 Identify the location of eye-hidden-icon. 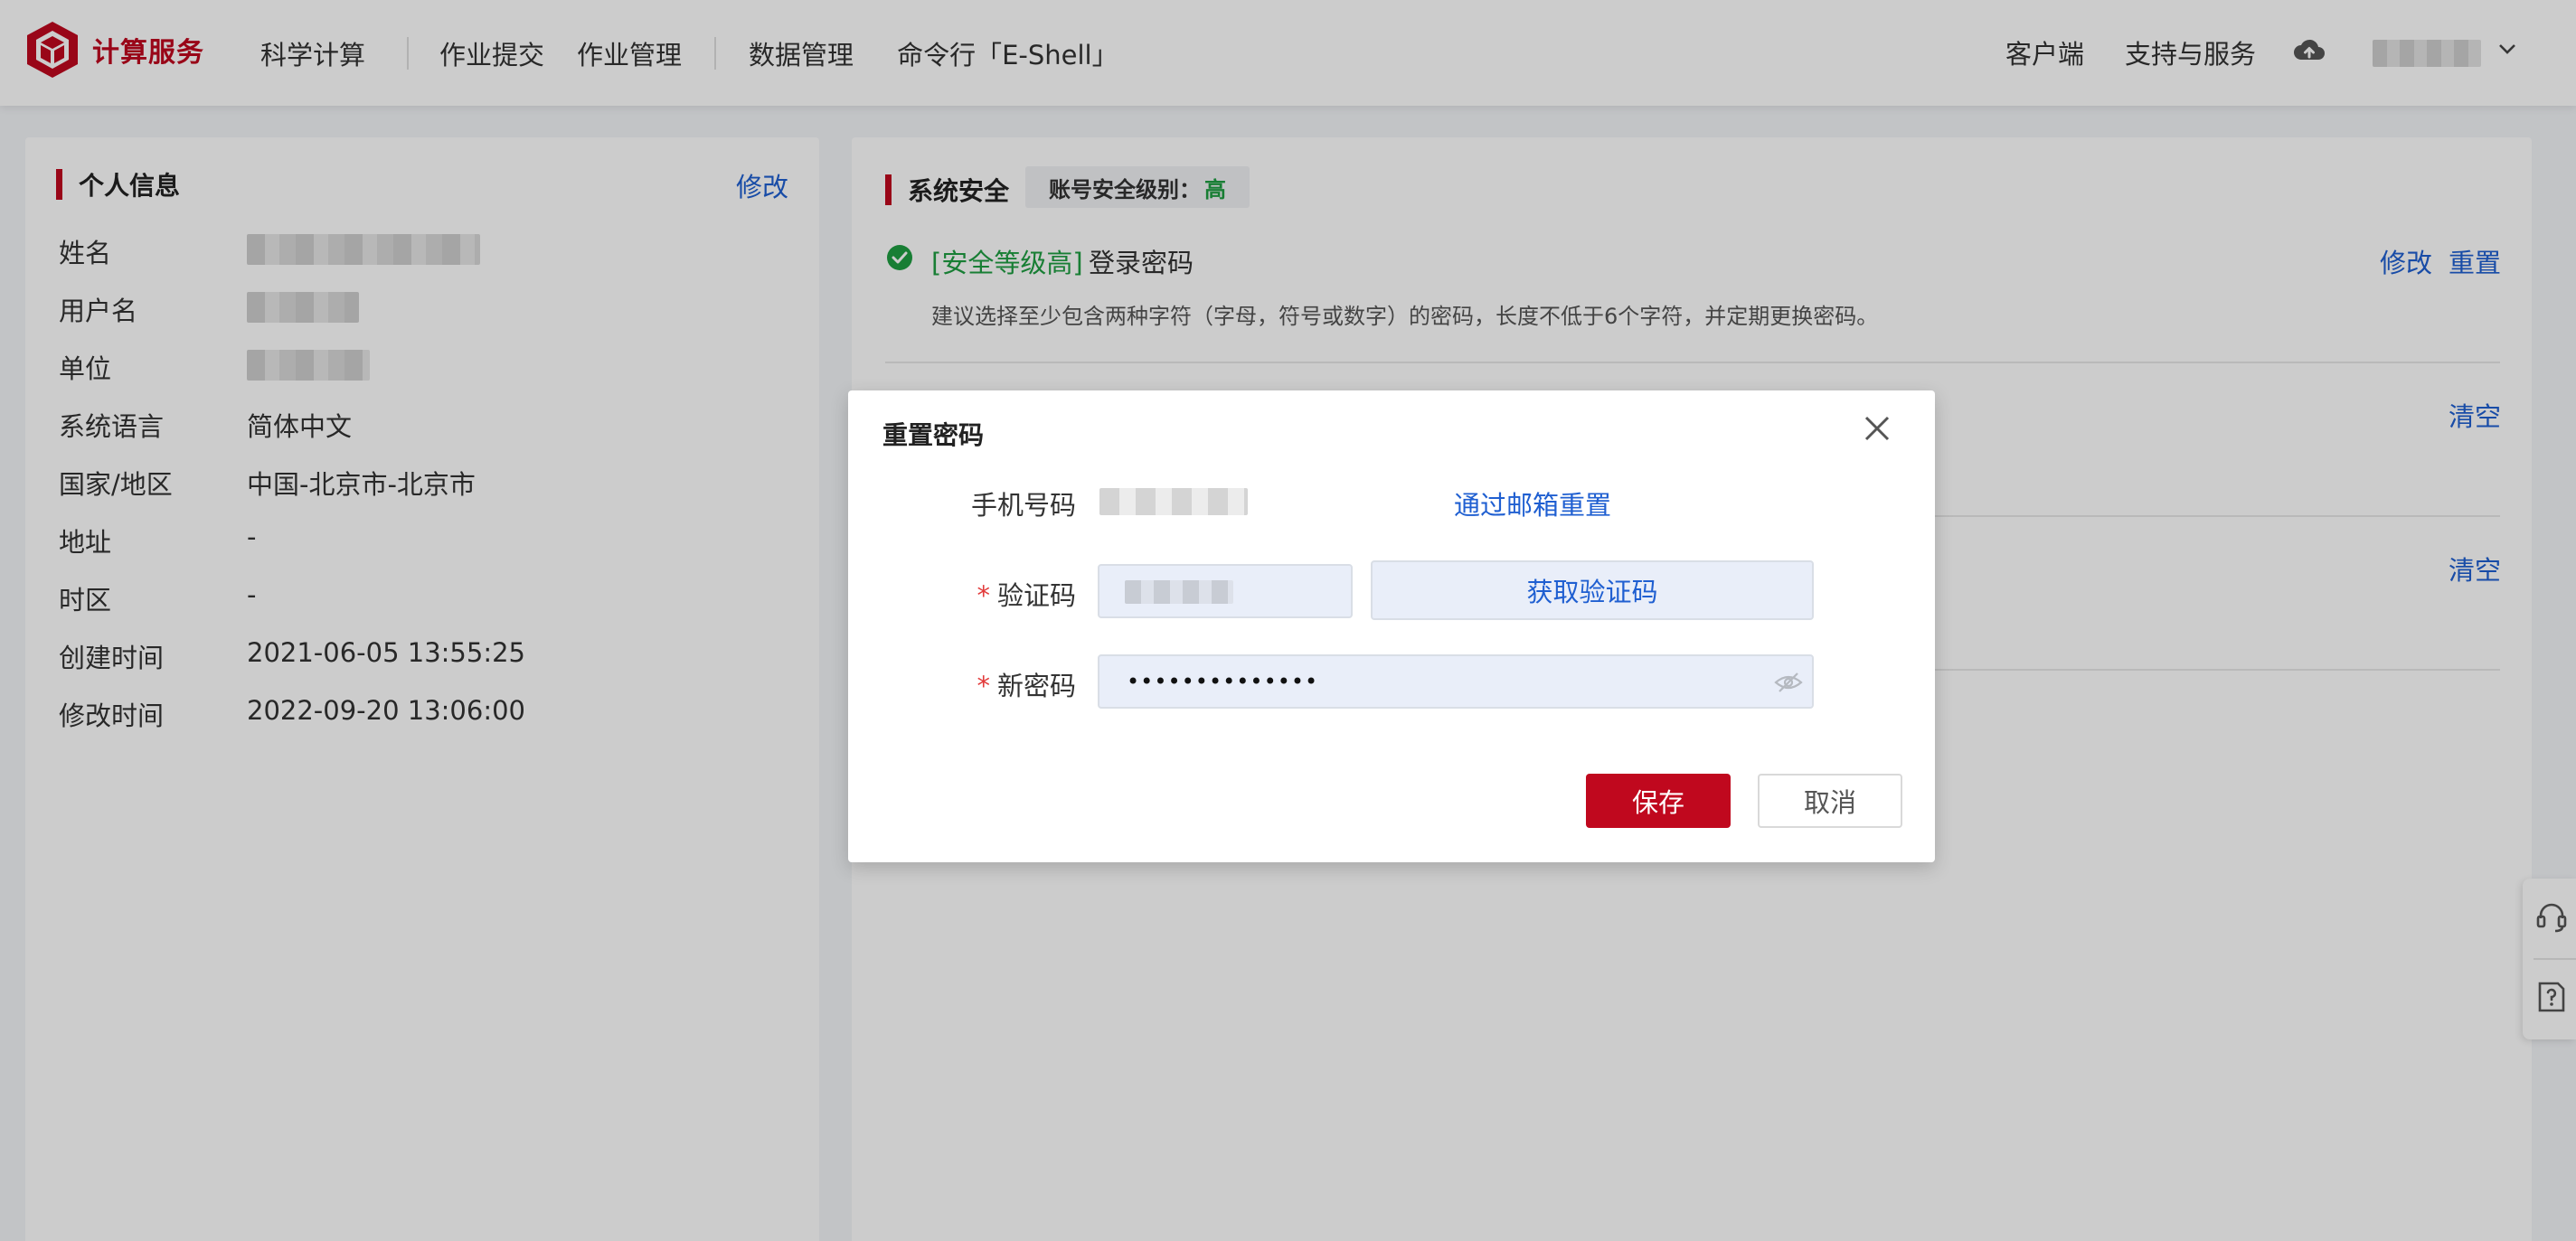
(1788, 682).